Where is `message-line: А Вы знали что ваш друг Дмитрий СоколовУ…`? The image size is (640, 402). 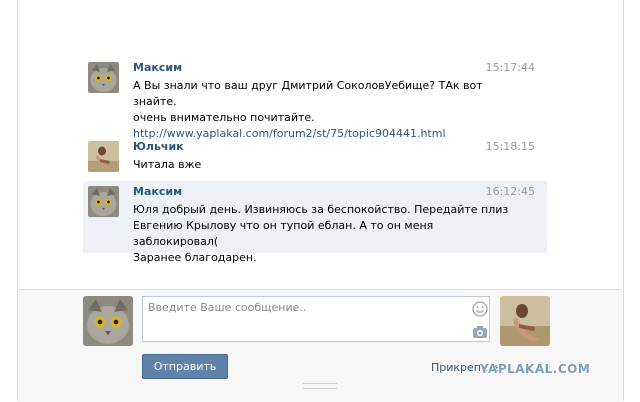 message-line: А Вы знали что ваш друг Дмитрий СоколовУ… is located at coordinates (308, 93).